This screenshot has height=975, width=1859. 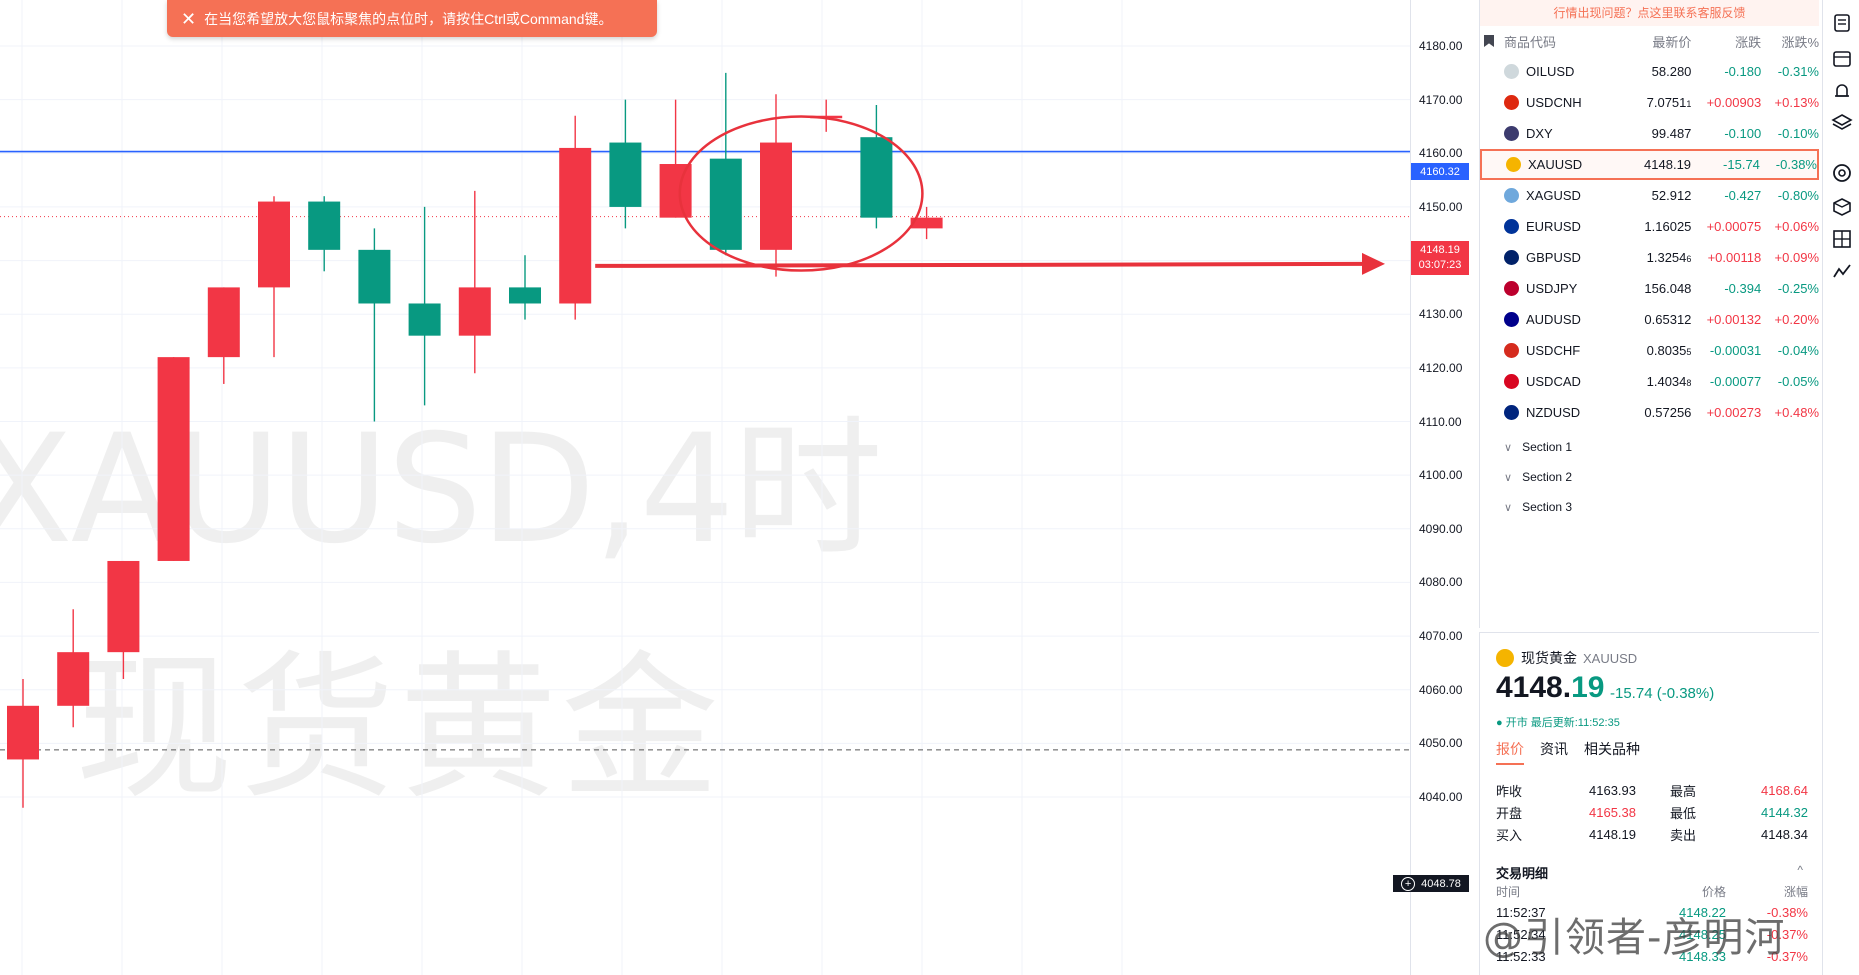 What do you see at coordinates (1796, 257) in the screenshot?
I see `change-pct: +0.09%` at bounding box center [1796, 257].